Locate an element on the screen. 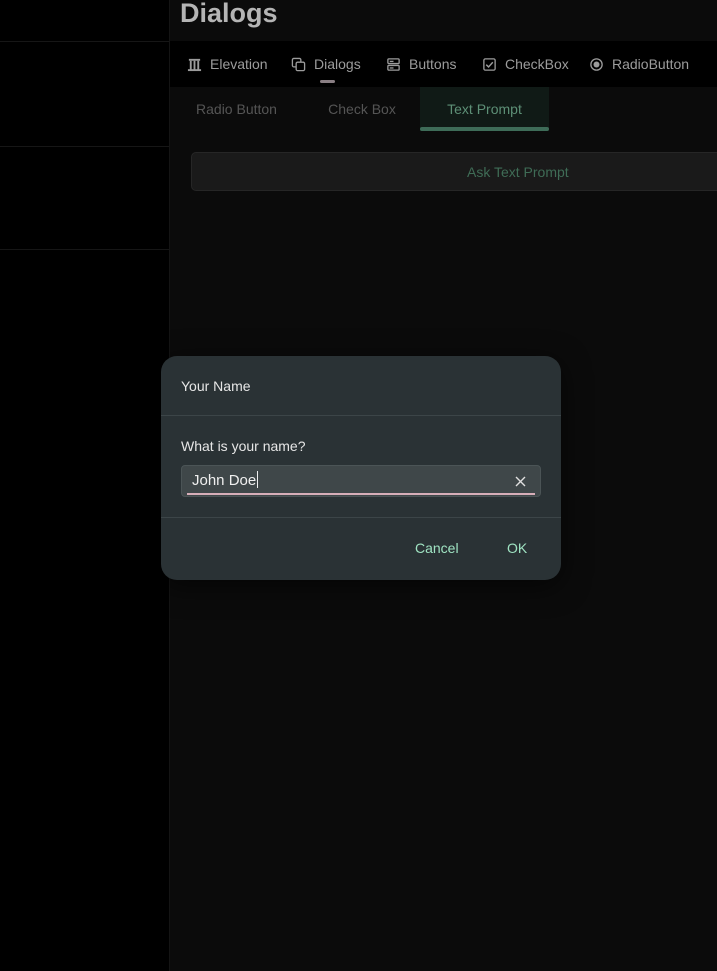  tab-check-box: Check Box is located at coordinates (362, 109).